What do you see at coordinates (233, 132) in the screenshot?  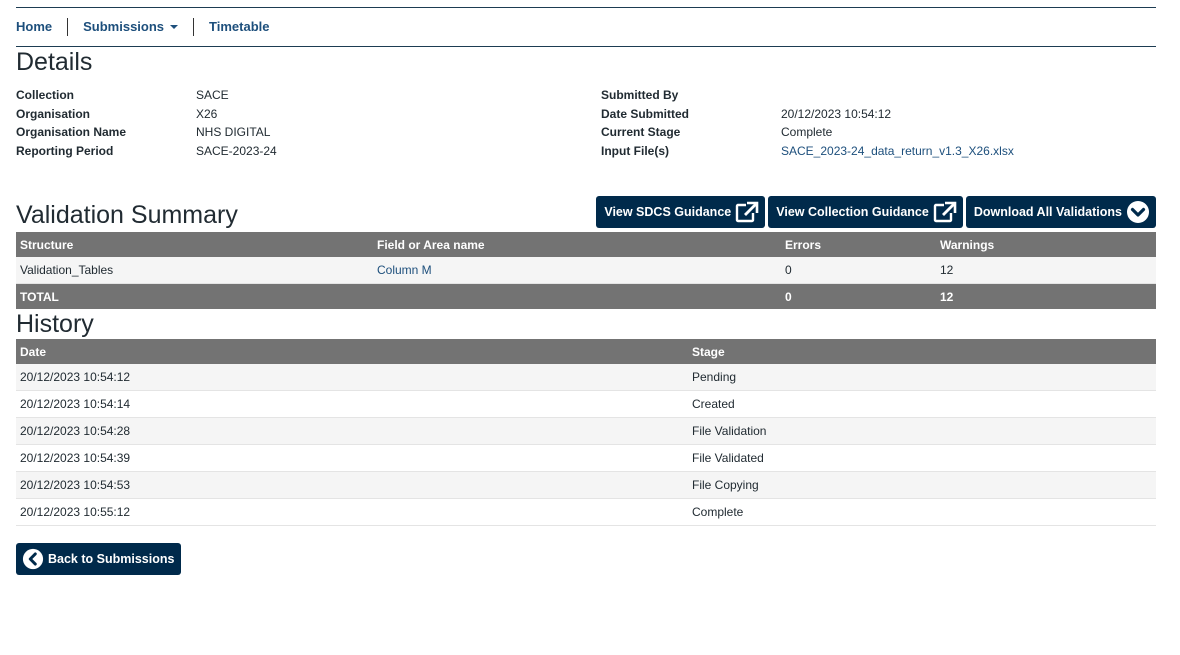 I see `detail-value: NHS DIGITAL` at bounding box center [233, 132].